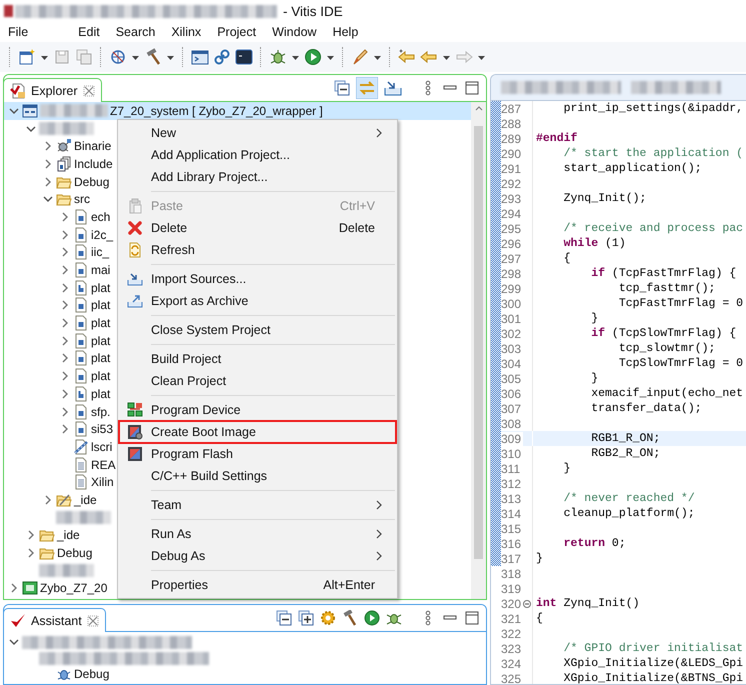 The image size is (746, 685). What do you see at coordinates (257, 505) in the screenshot?
I see `menu-item: Team` at bounding box center [257, 505].